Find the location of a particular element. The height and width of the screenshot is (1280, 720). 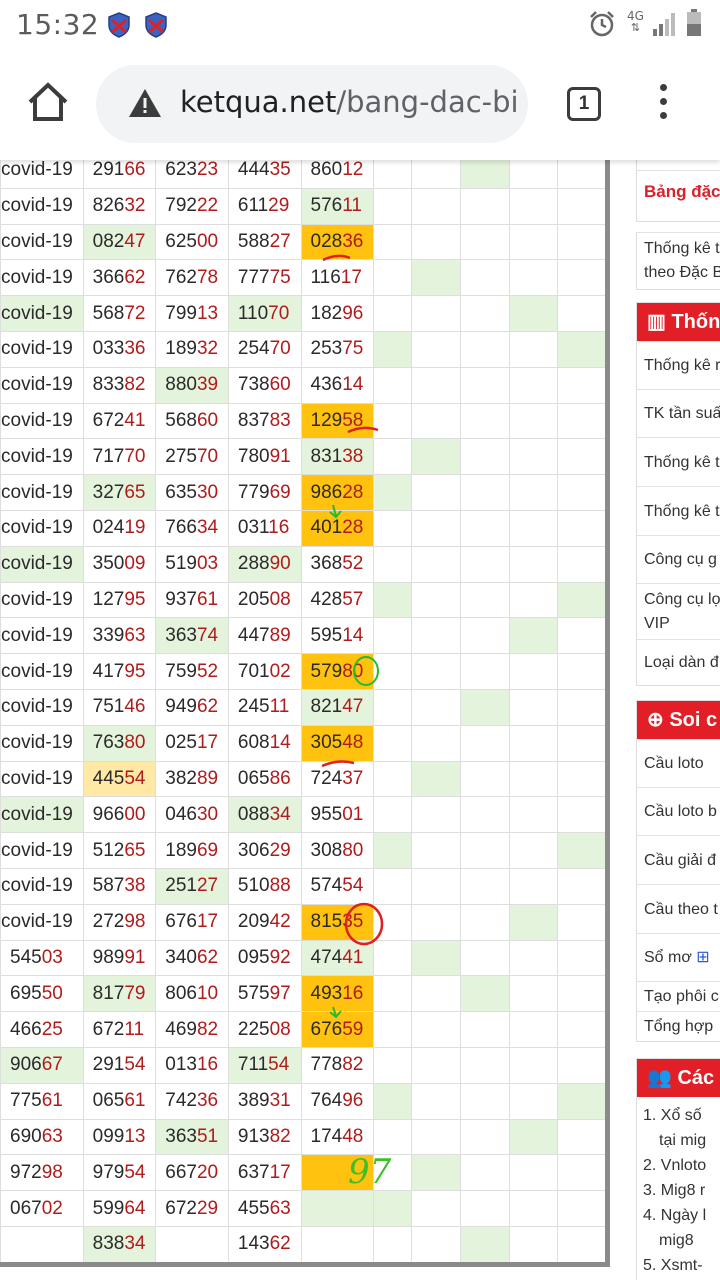

number-last-two: 82 is located at coordinates (353, 1065).